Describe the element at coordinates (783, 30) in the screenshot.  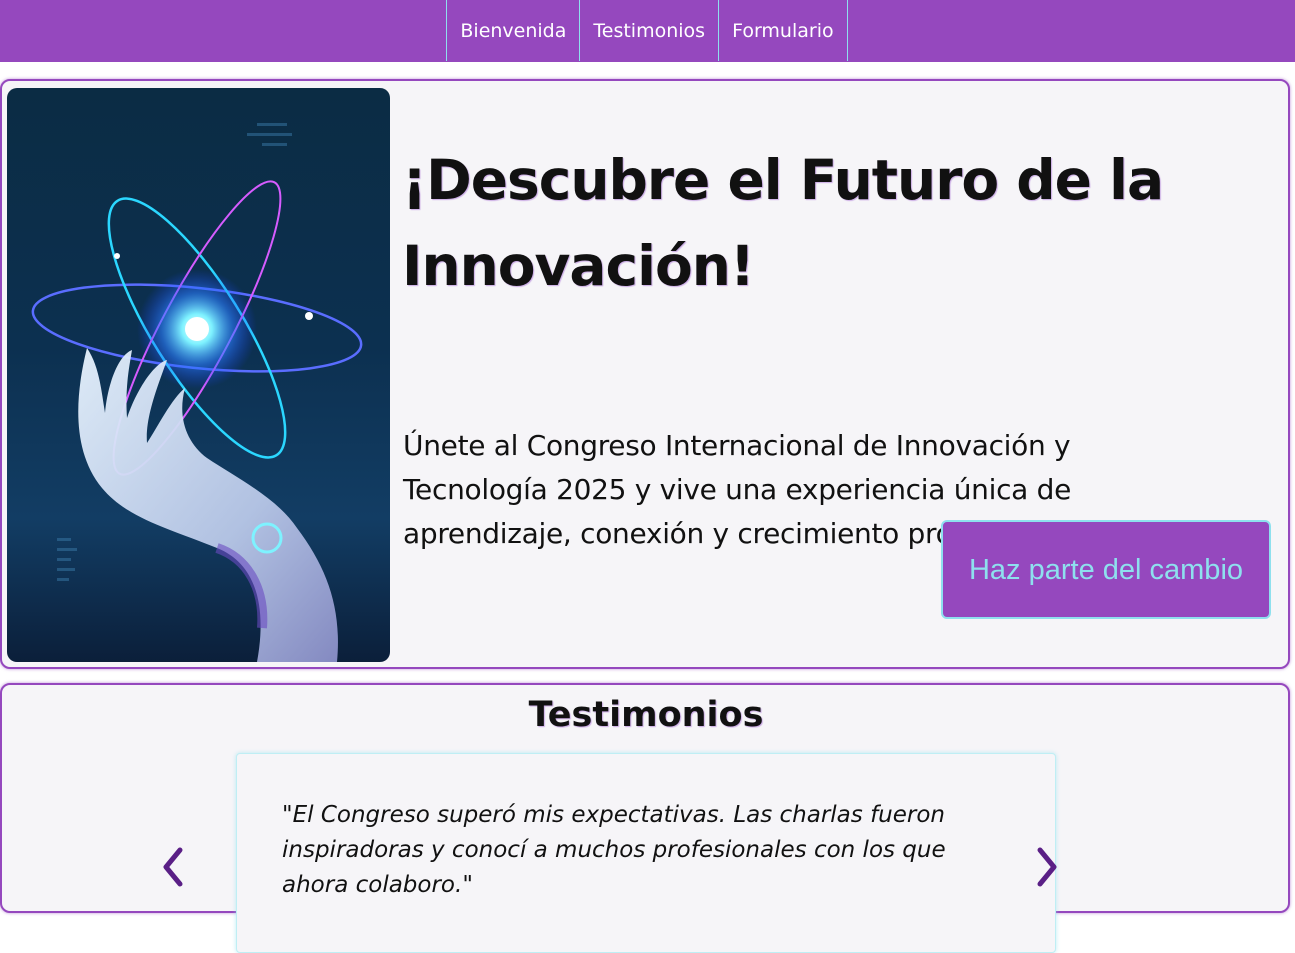
I see `nav-link-formulario: Formulario` at that location.